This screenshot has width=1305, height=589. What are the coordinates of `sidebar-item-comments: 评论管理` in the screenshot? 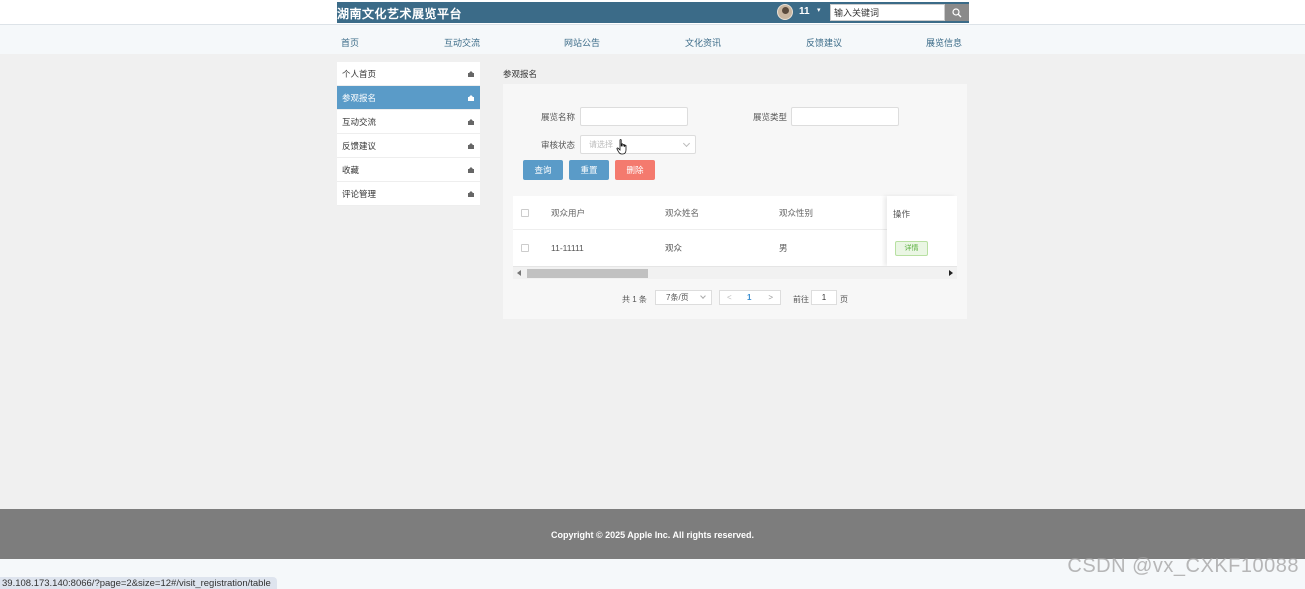 It's located at (408, 194).